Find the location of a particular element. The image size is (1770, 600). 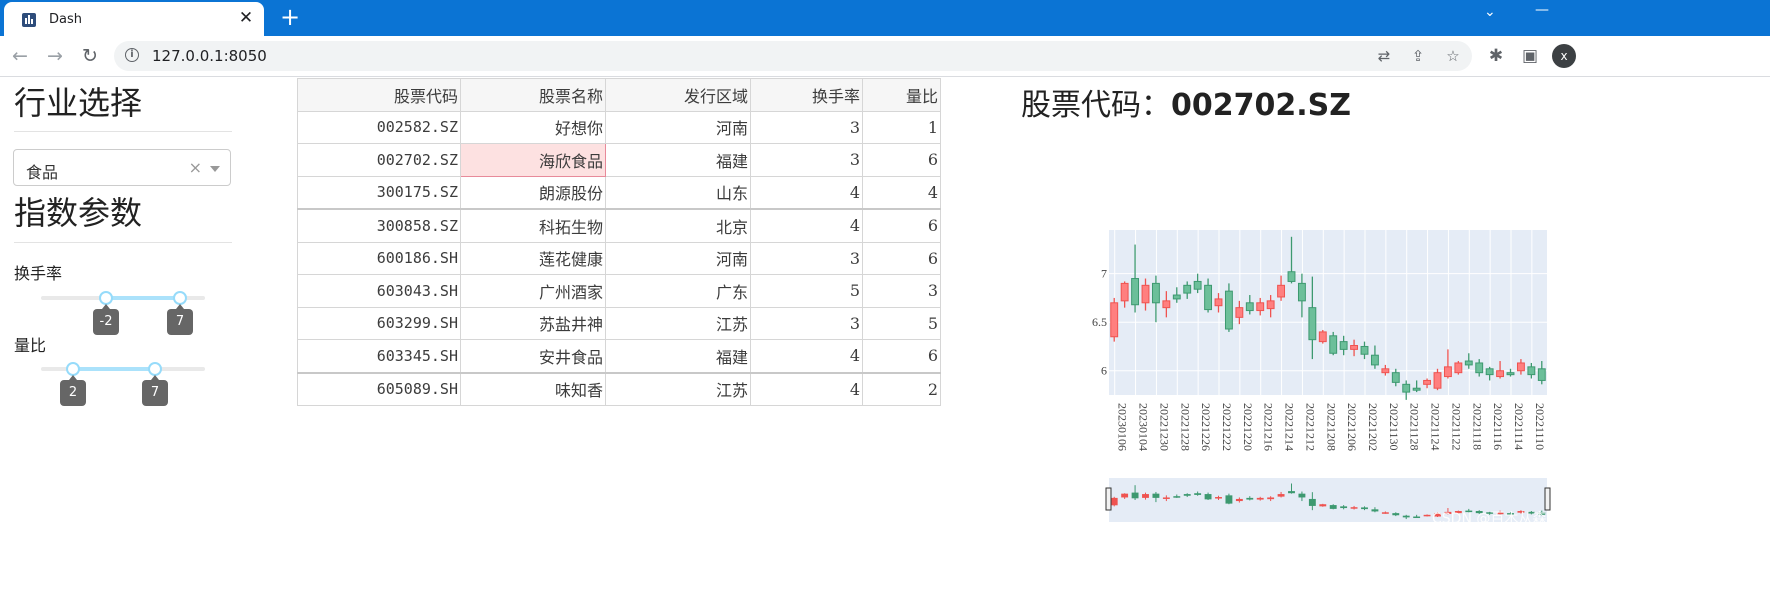

x-tick-label: 20221230 is located at coordinates (1164, 427).